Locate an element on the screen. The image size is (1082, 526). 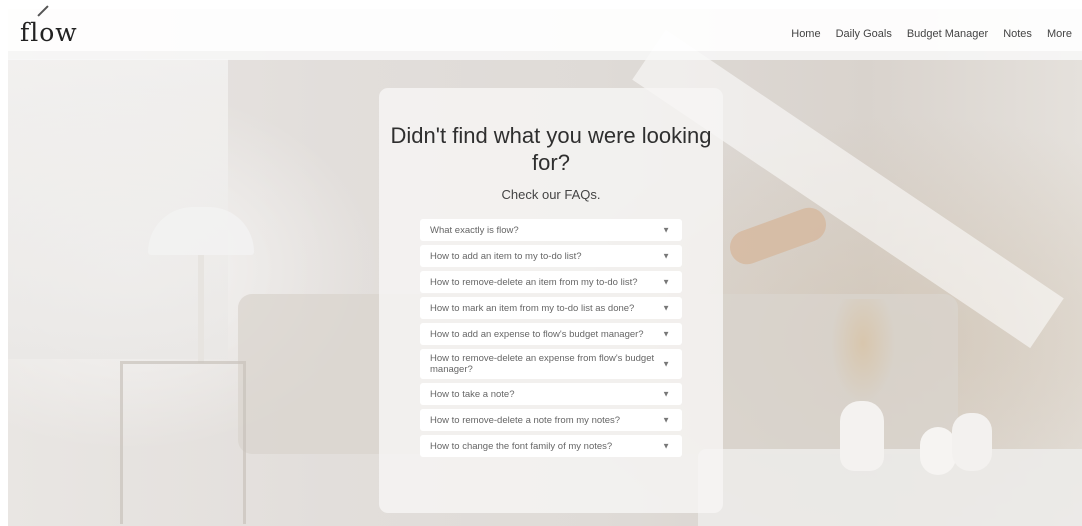
side-table is located at coordinates (183, 442).